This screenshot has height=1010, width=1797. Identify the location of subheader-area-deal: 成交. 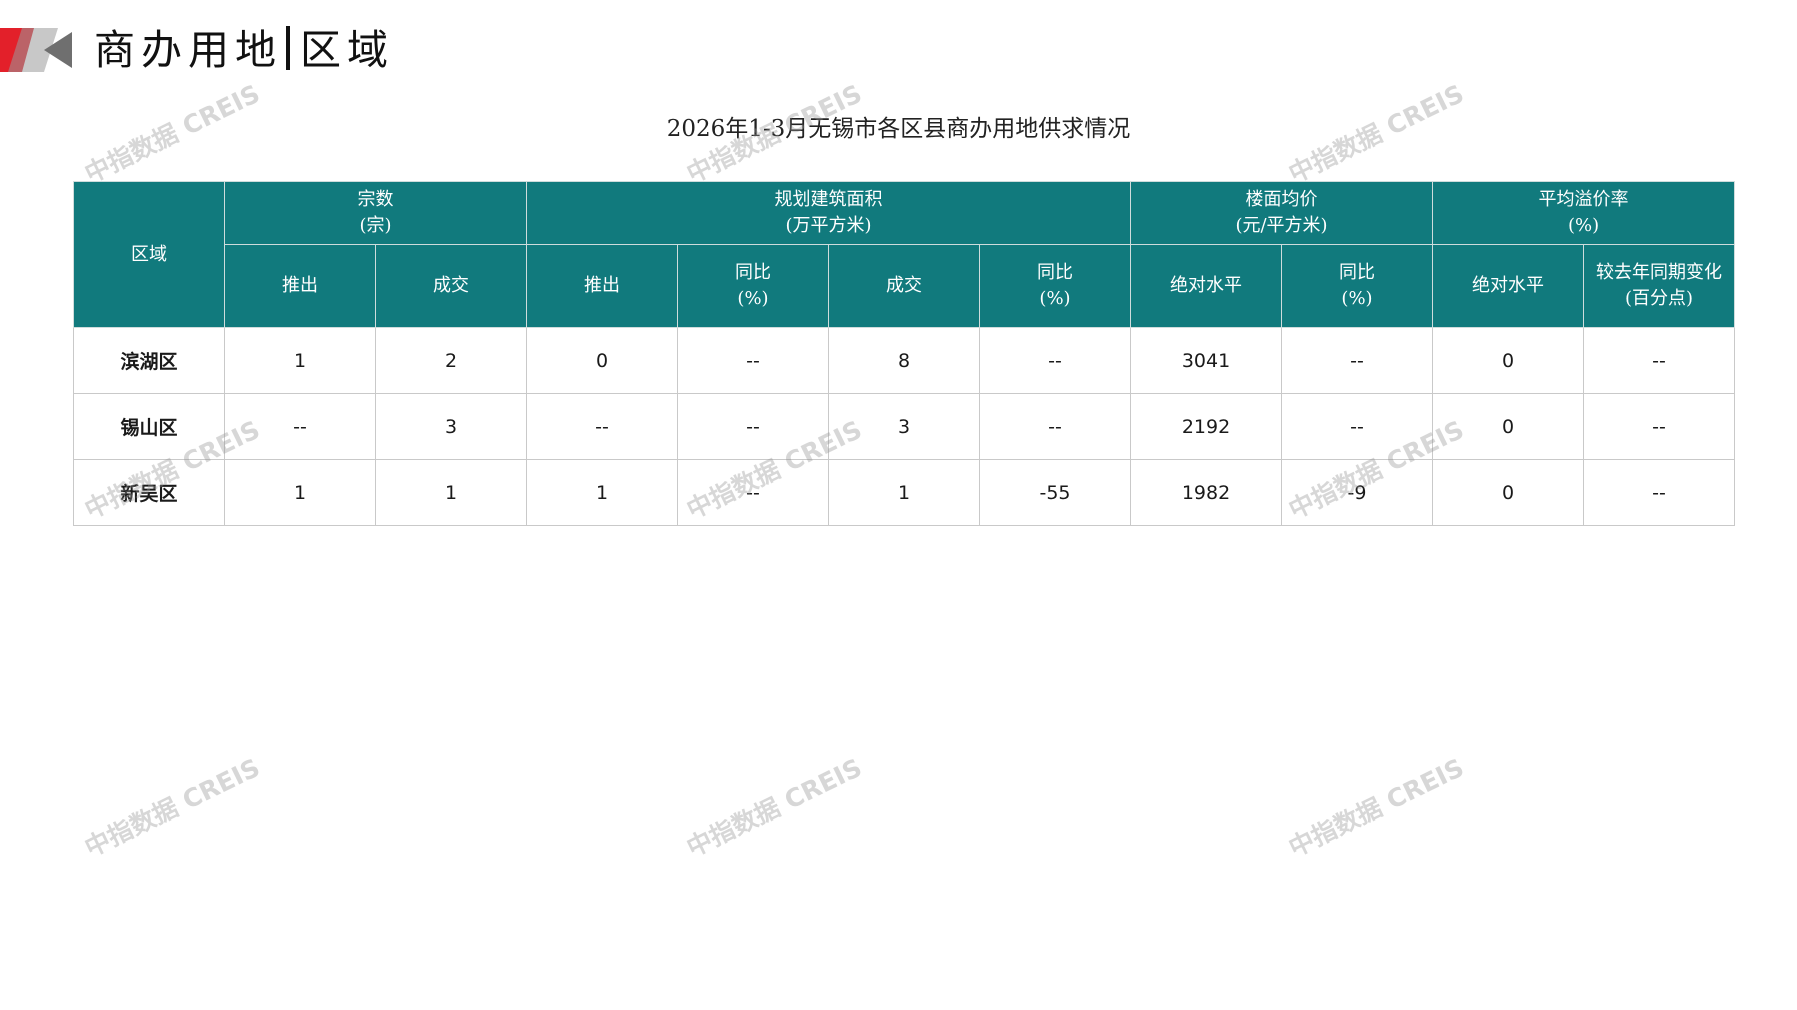
(904, 286).